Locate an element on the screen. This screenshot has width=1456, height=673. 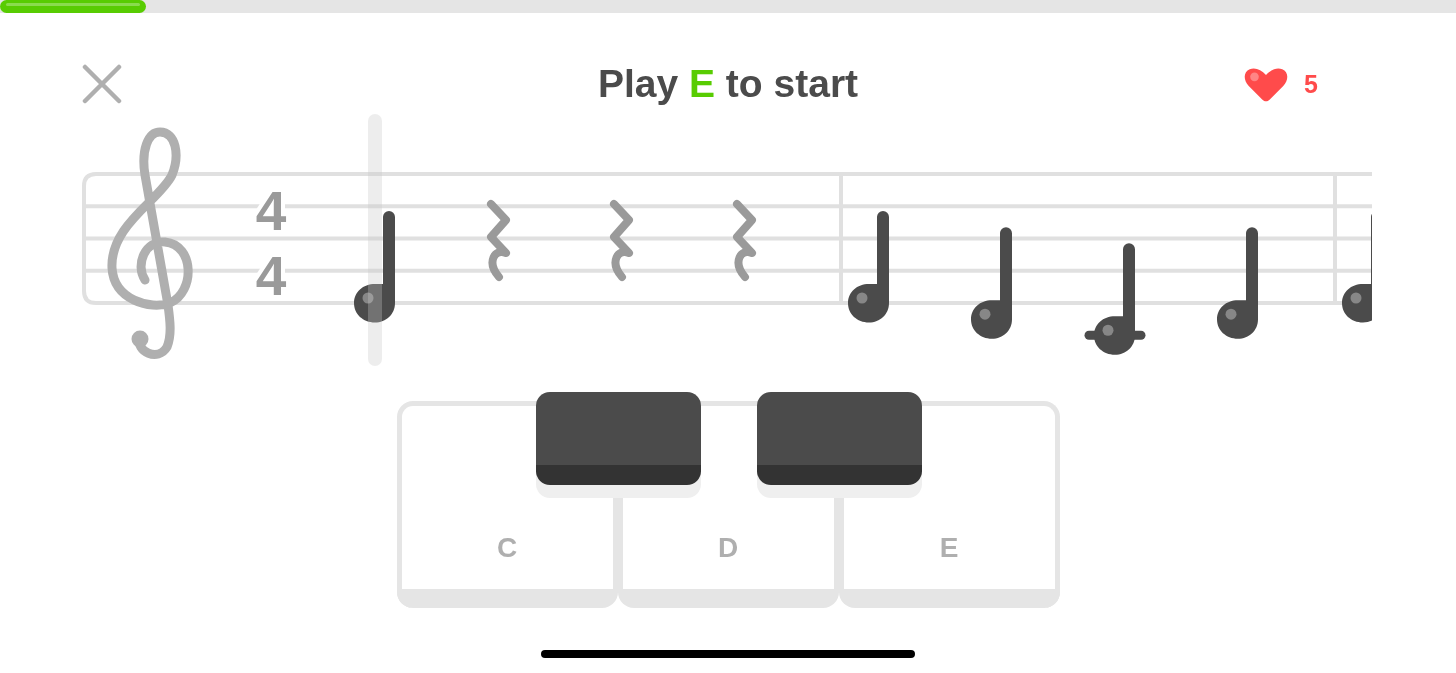
lives-count: 5 is located at coordinates (1311, 84).